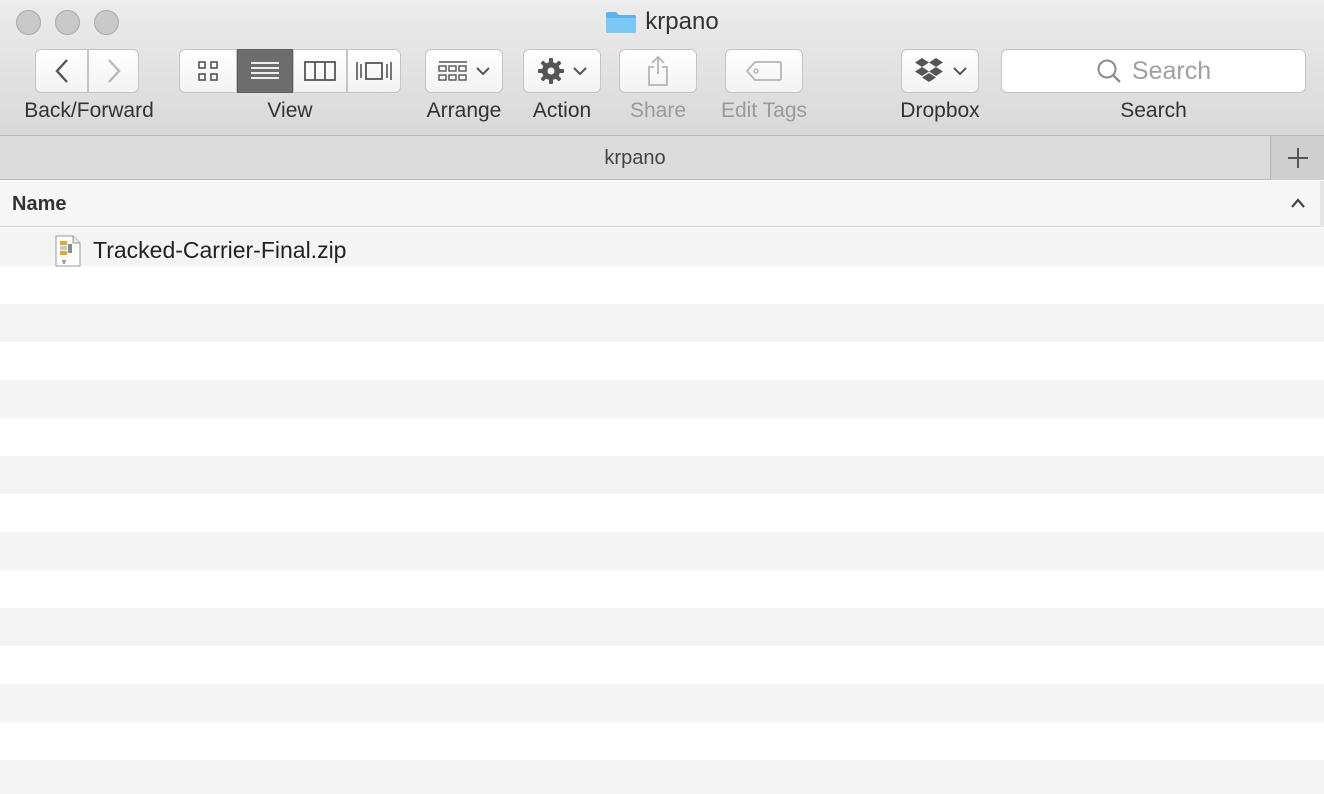 The image size is (1324, 794). I want to click on column-header: Name, so click(662, 204).